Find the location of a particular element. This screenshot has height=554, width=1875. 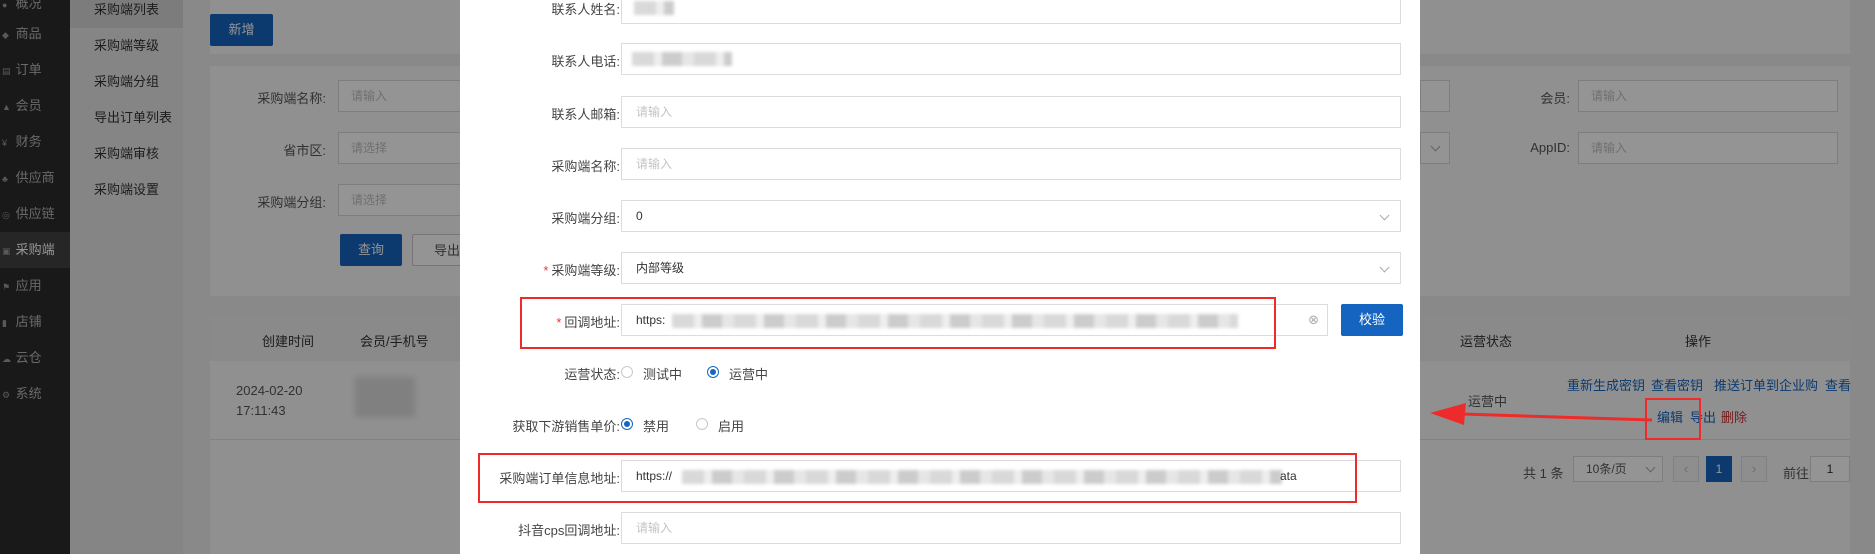

purchaser-level-label: * 采购端等级: is located at coordinates (581, 269).